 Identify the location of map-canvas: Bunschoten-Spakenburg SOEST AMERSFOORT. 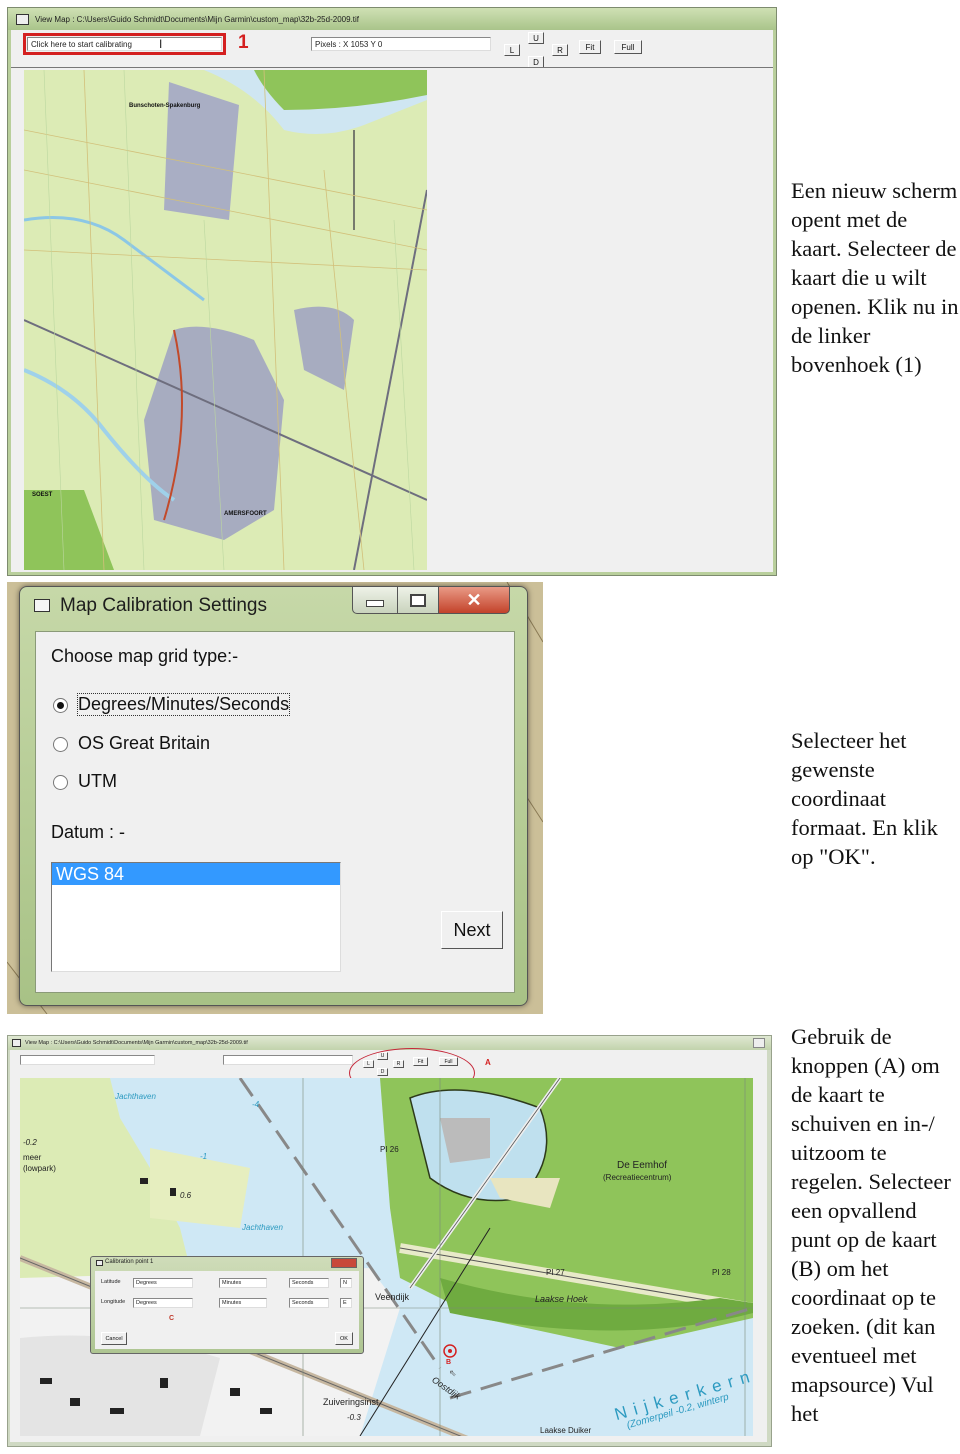
(225, 320).